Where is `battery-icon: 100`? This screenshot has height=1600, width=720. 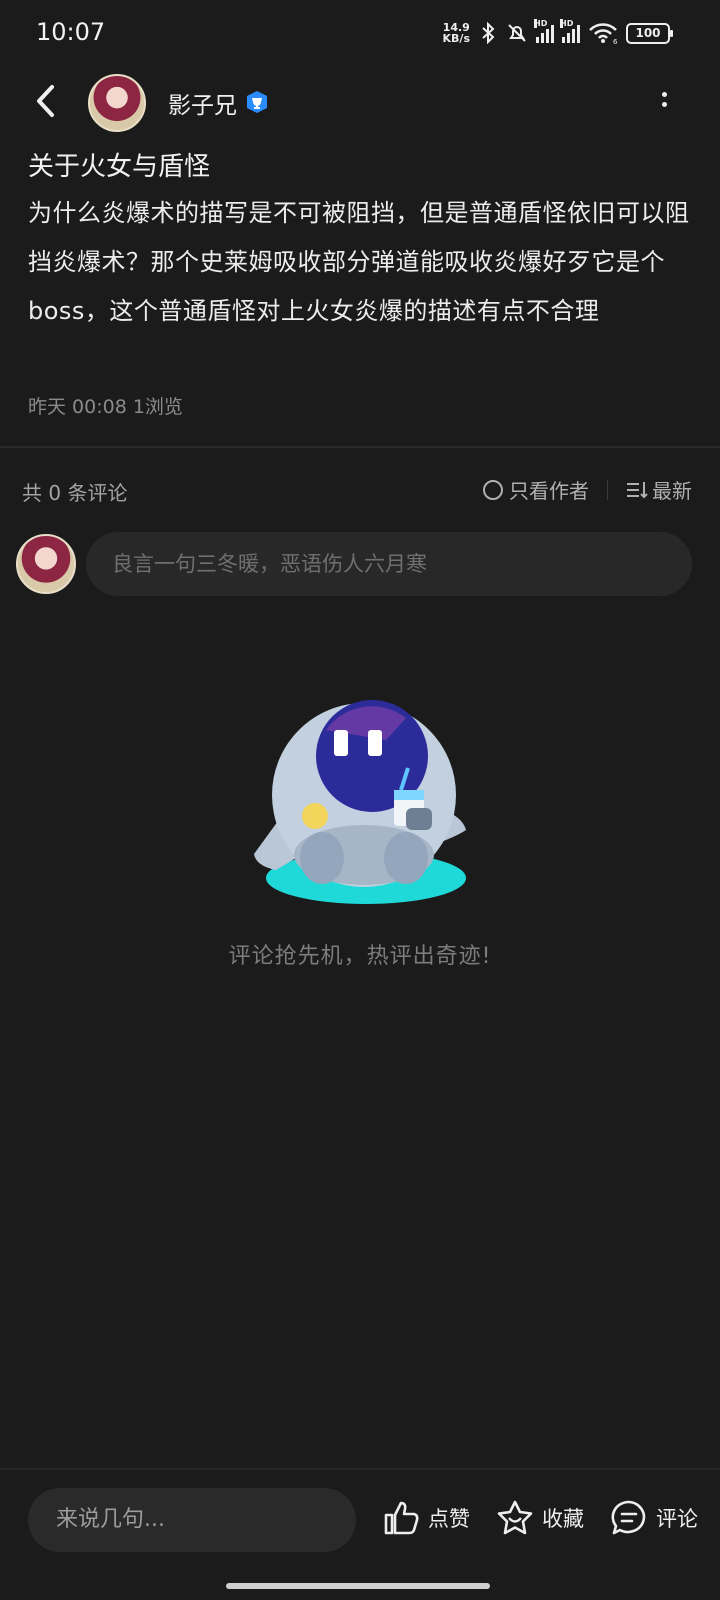
battery-icon: 100 is located at coordinates (649, 33).